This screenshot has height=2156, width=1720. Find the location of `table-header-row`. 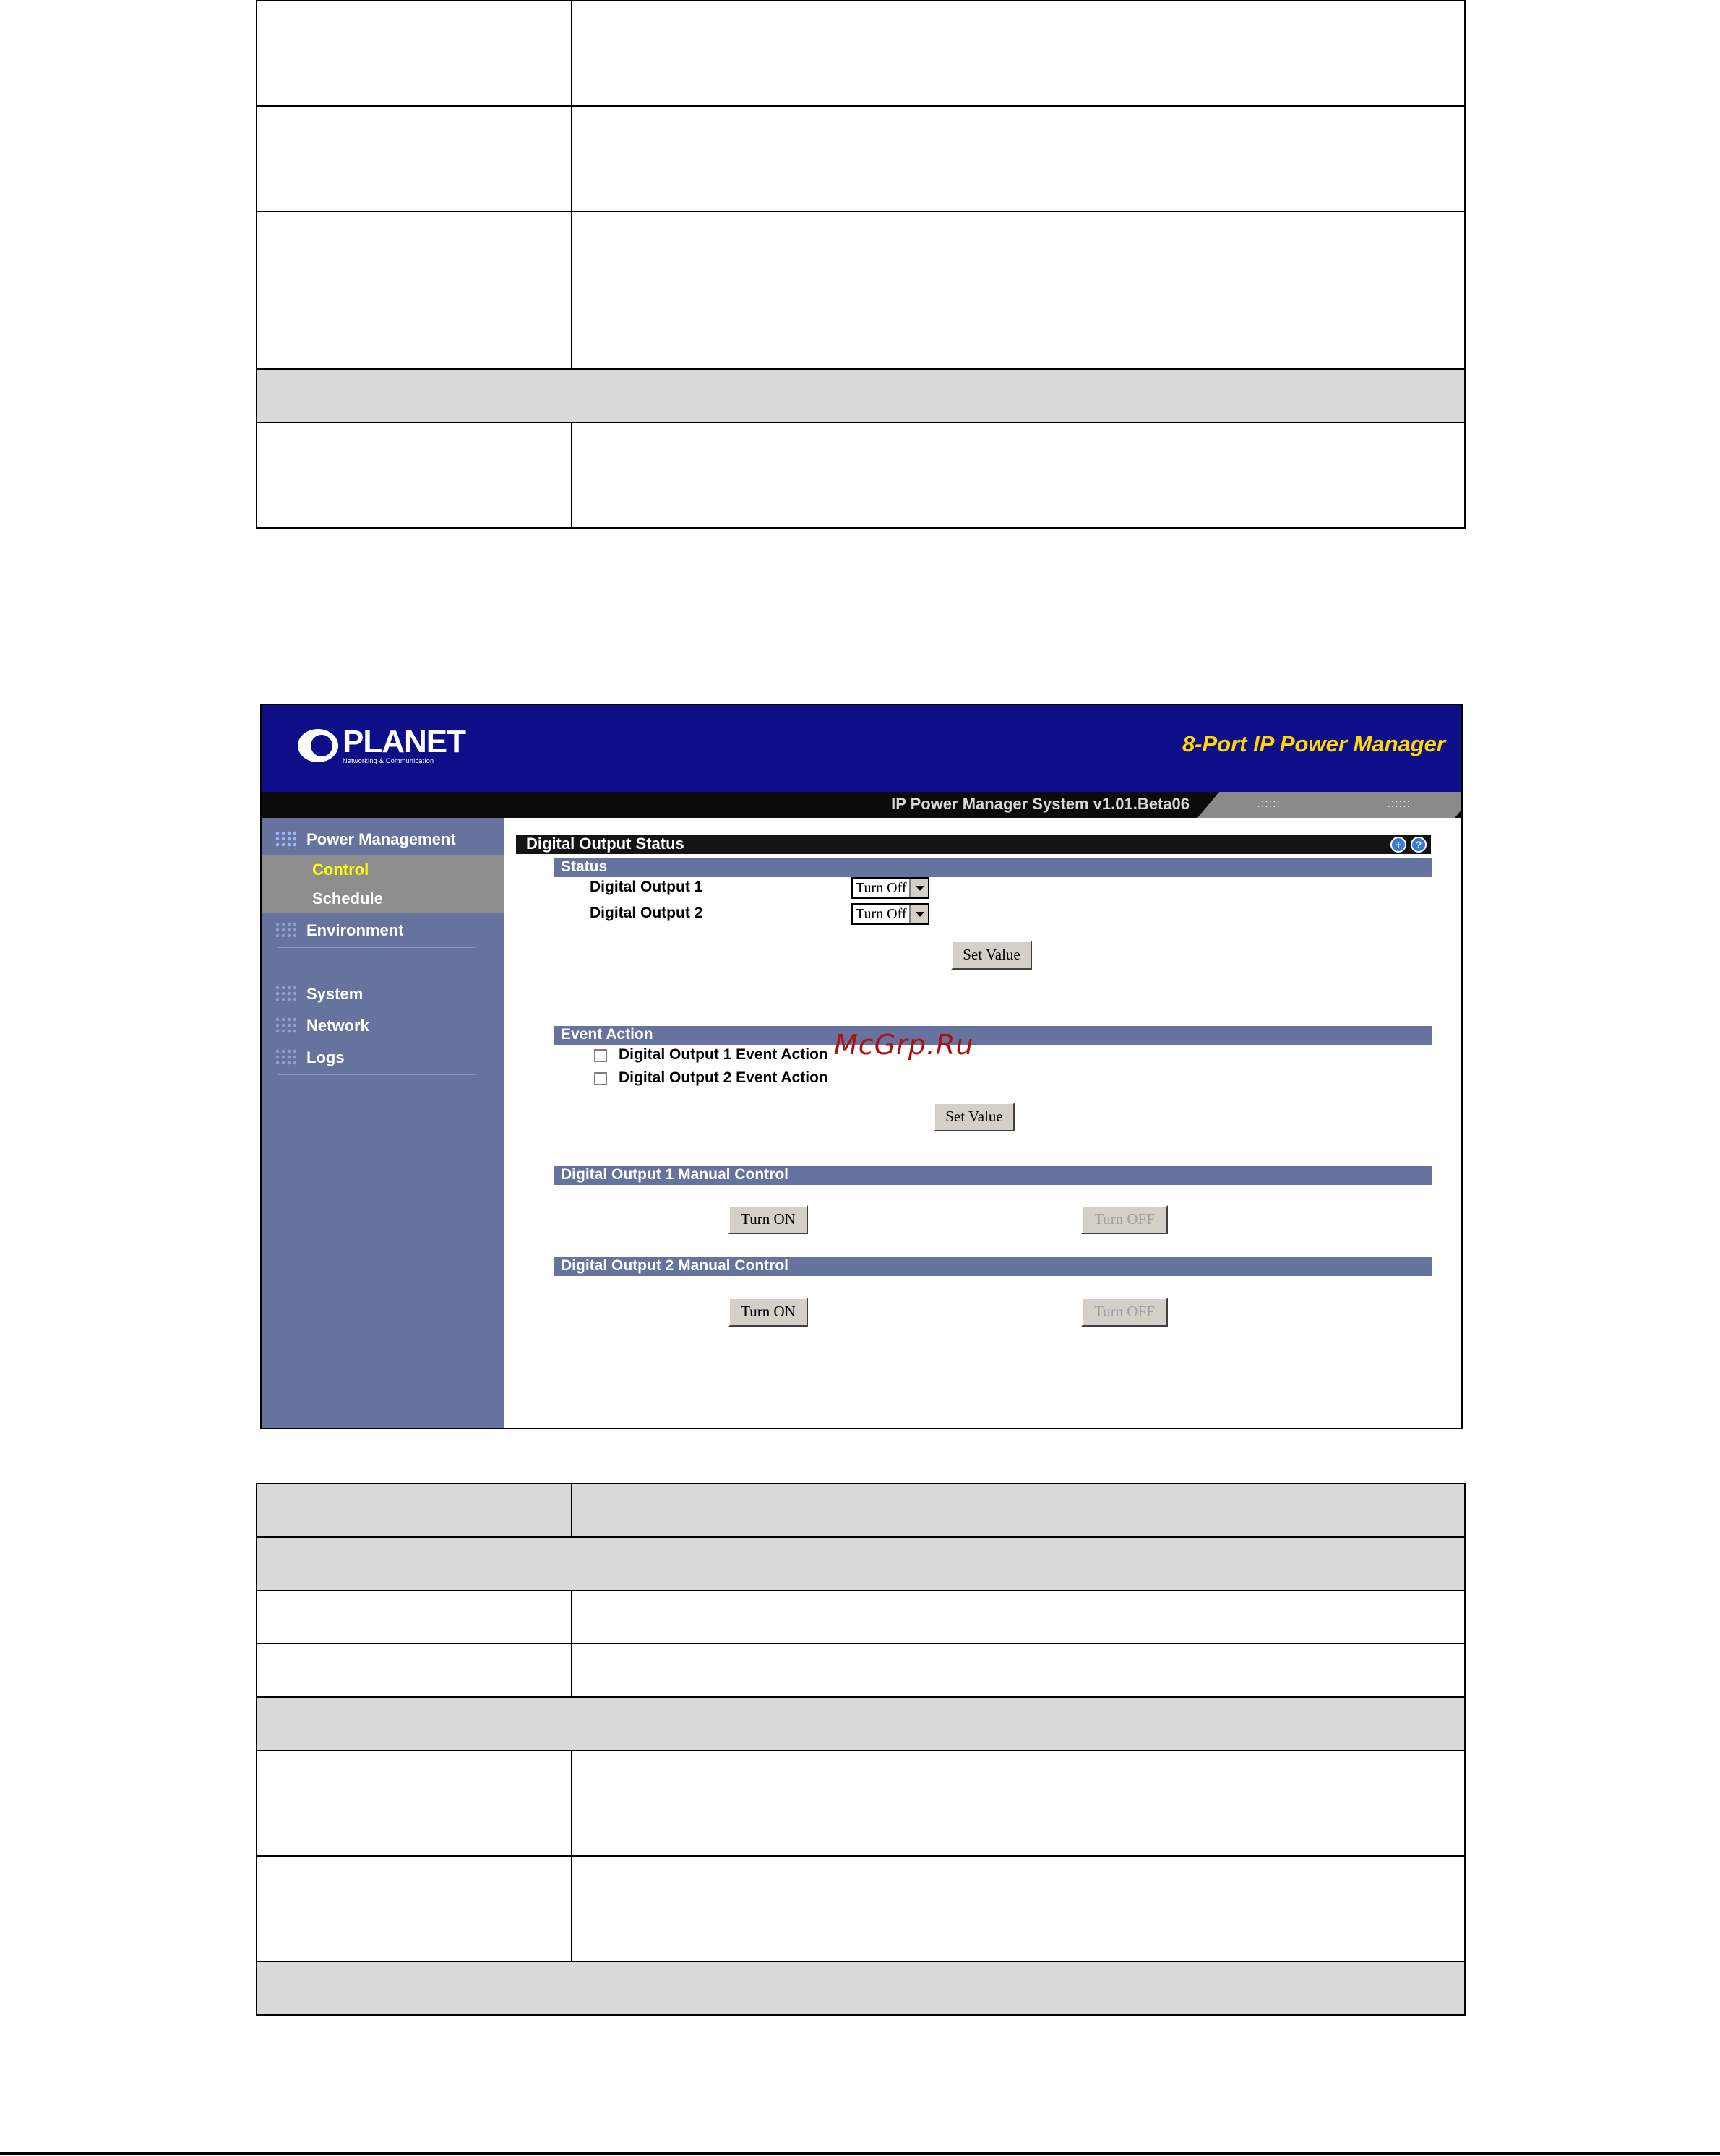

table-header-row is located at coordinates (861, 1511).